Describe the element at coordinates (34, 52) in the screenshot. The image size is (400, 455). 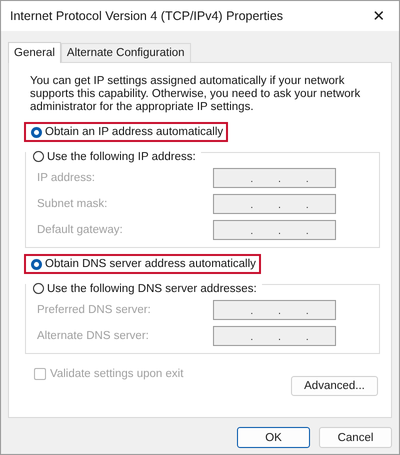
I see `tab: General` at that location.